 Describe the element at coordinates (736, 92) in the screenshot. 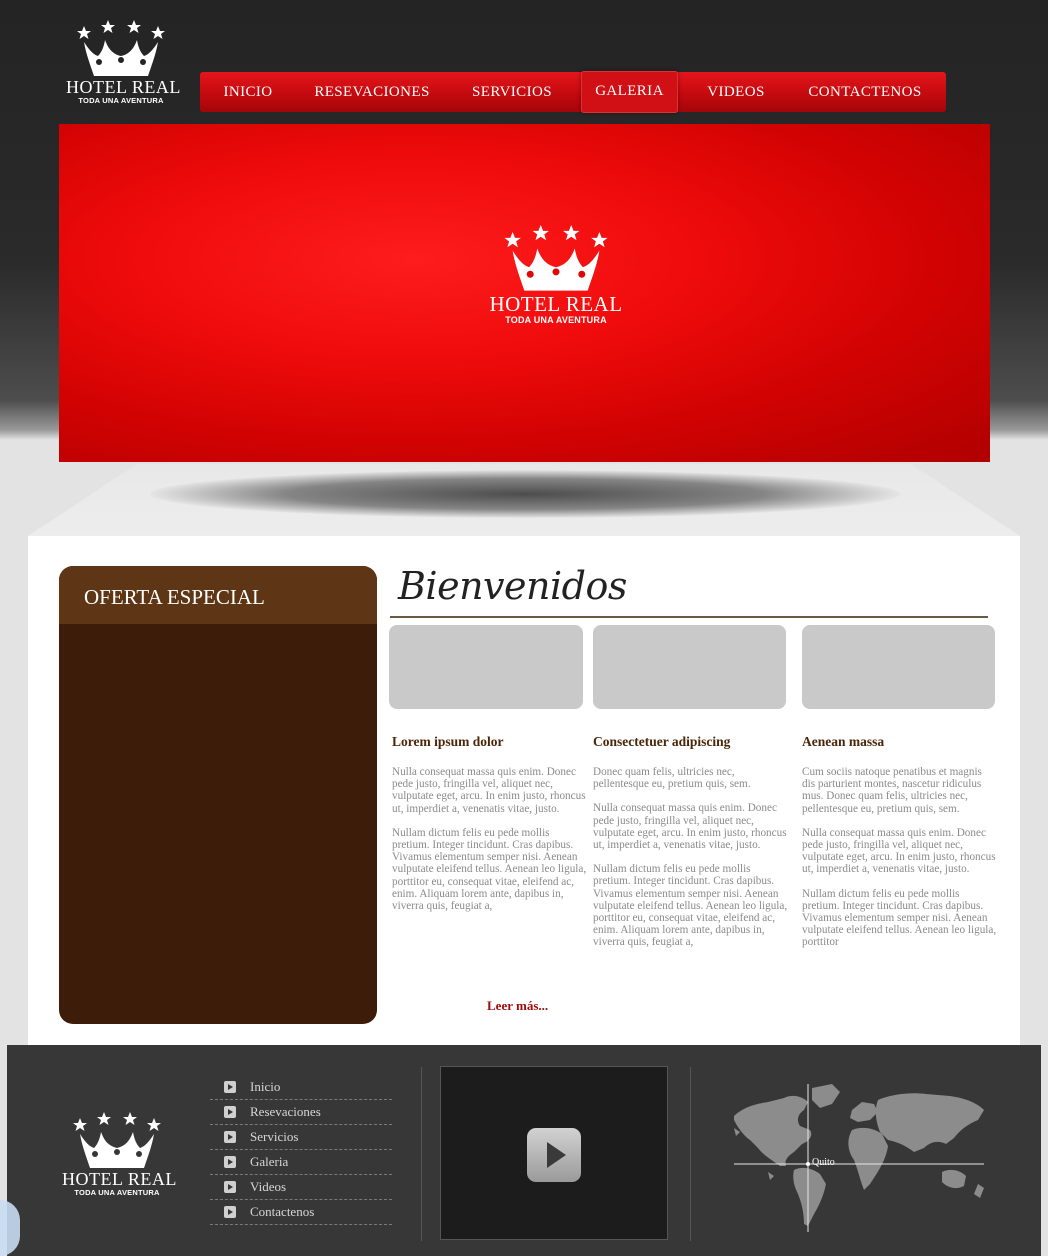

I see `nav-item-videos: VIDEOS` at that location.